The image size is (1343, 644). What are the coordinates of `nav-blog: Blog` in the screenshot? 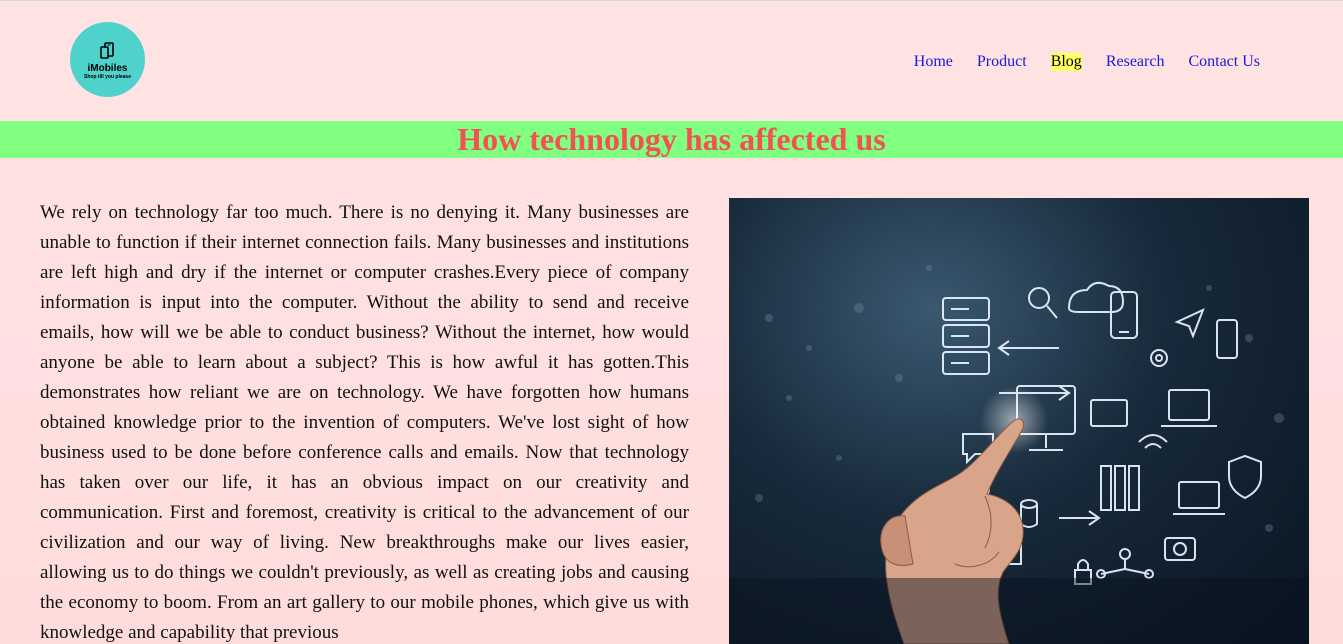 It's located at (1066, 62).